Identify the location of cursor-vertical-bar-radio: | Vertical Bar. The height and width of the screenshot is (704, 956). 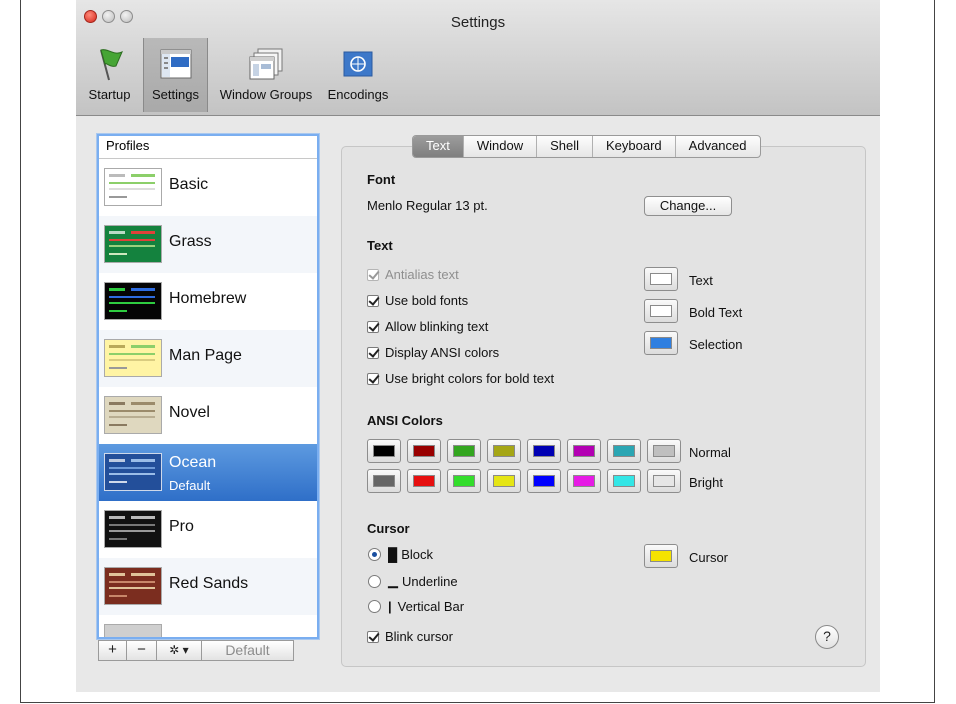
(416, 606).